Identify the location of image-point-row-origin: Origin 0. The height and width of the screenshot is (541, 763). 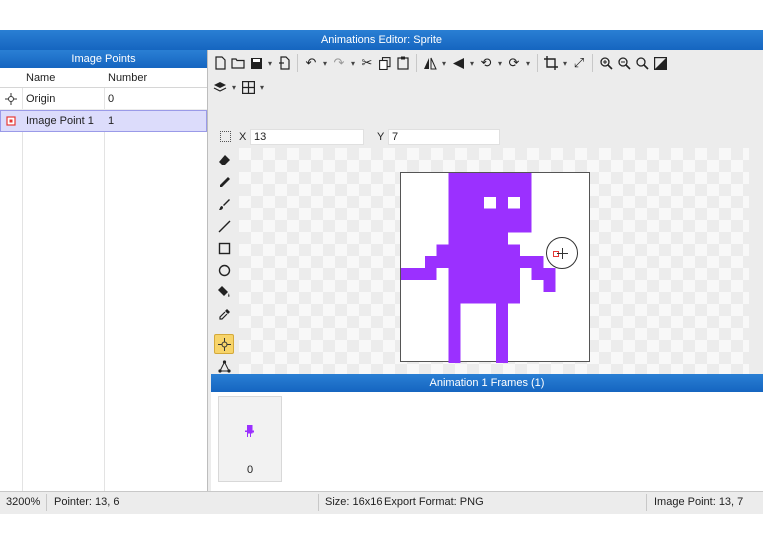
(103, 99).